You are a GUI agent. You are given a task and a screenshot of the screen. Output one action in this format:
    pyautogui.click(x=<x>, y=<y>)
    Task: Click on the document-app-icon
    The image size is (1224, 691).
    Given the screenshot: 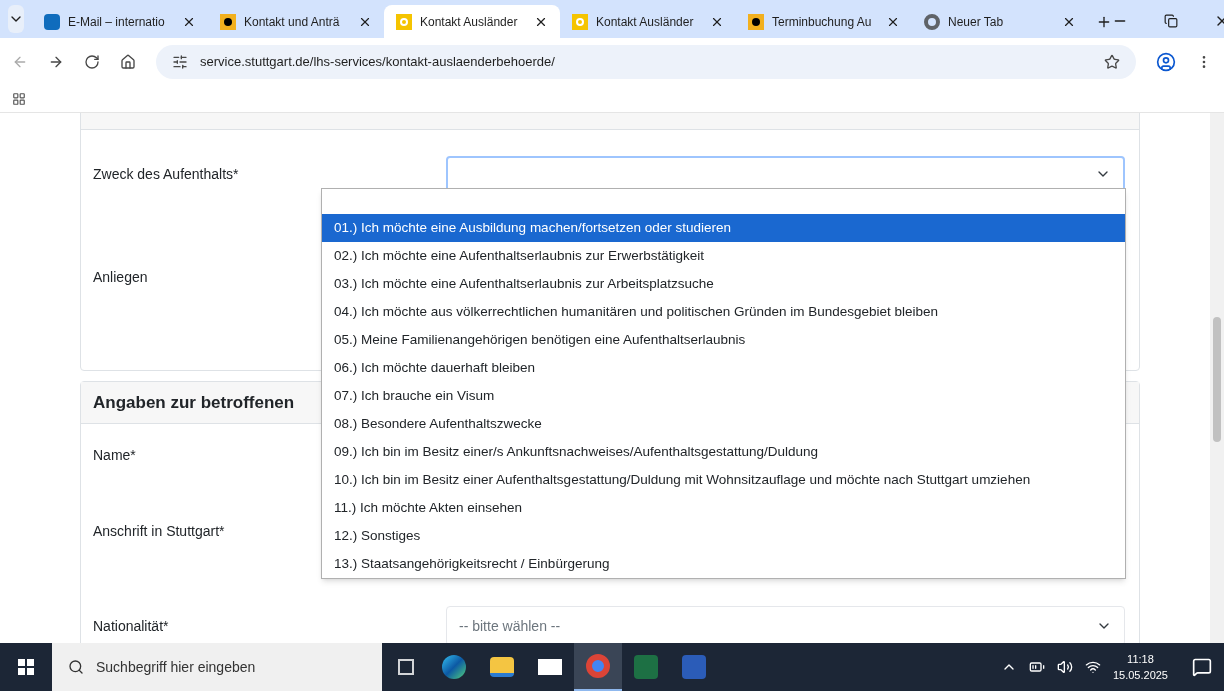 What is the action you would take?
    pyautogui.click(x=694, y=667)
    